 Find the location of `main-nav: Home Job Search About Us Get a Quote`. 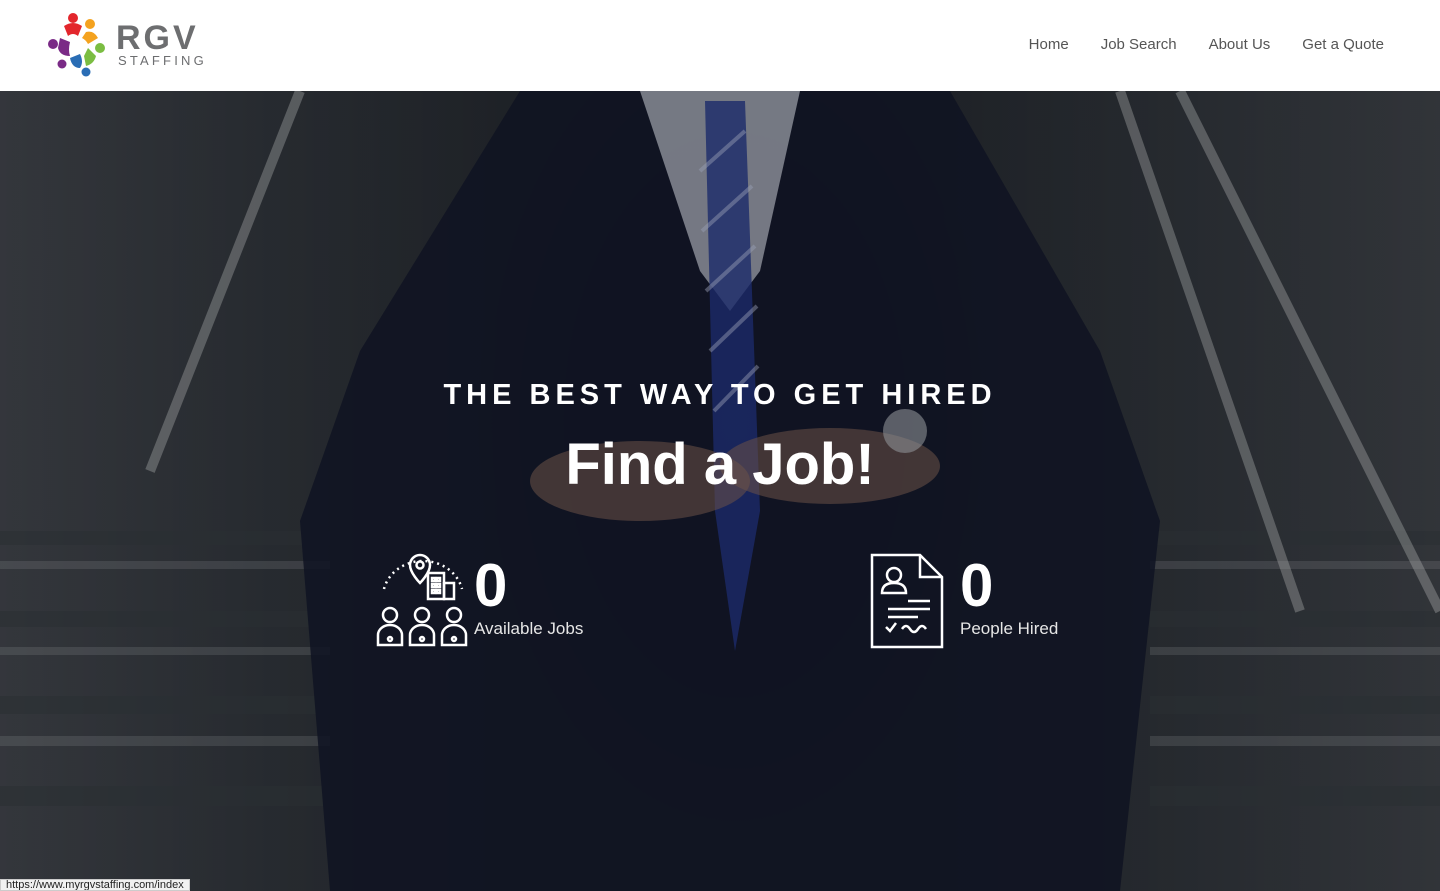

main-nav: Home Job Search About Us Get a Quote is located at coordinates (1206, 44).